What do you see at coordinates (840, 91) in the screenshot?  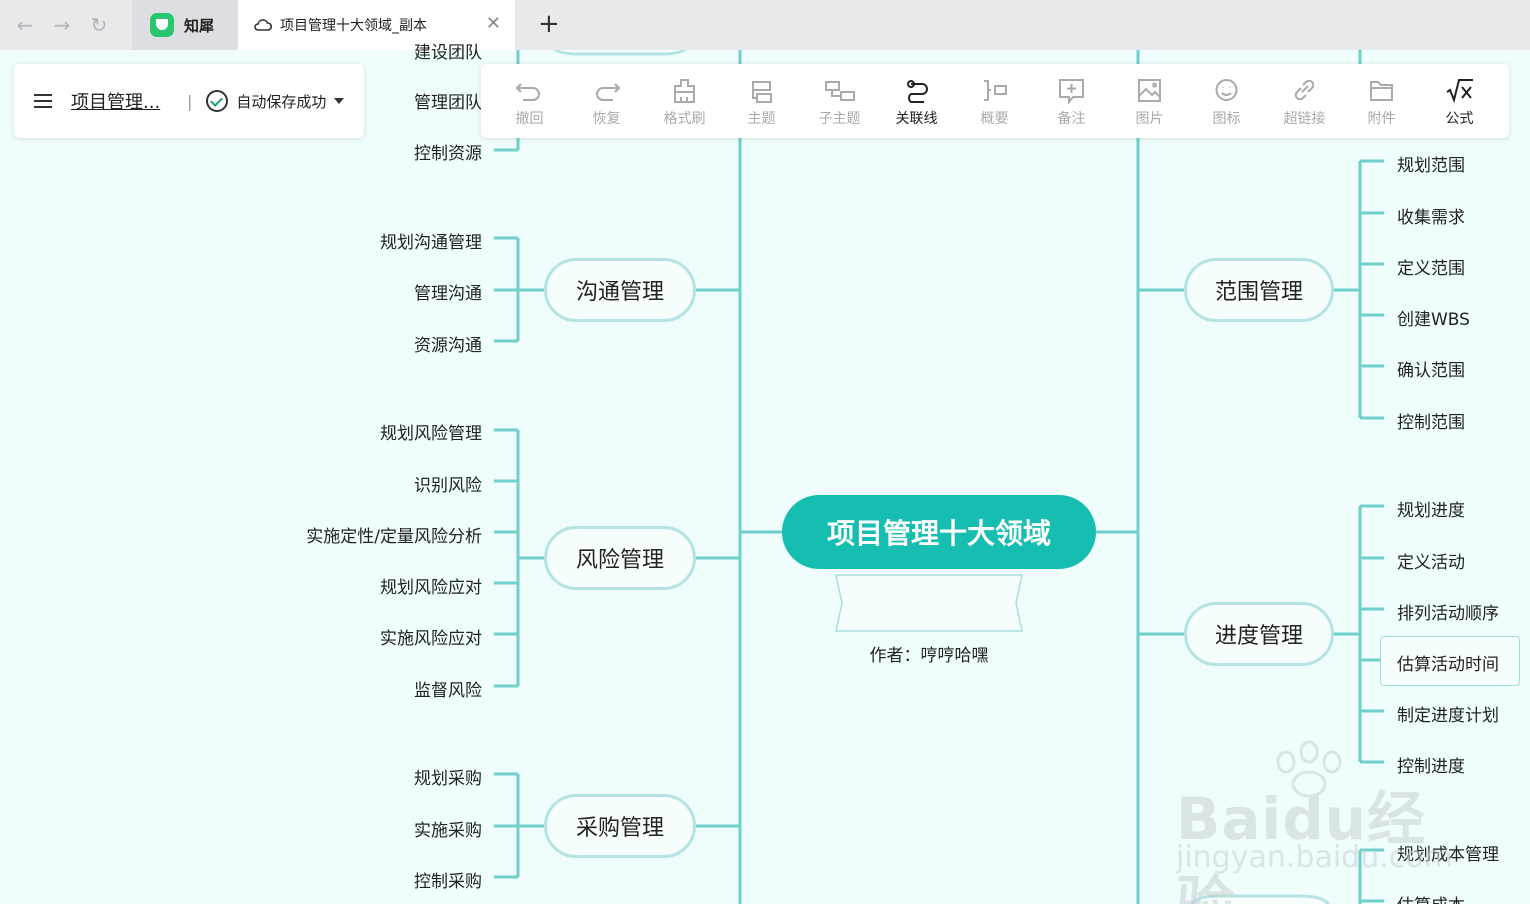 I see `subtopic-icon` at bounding box center [840, 91].